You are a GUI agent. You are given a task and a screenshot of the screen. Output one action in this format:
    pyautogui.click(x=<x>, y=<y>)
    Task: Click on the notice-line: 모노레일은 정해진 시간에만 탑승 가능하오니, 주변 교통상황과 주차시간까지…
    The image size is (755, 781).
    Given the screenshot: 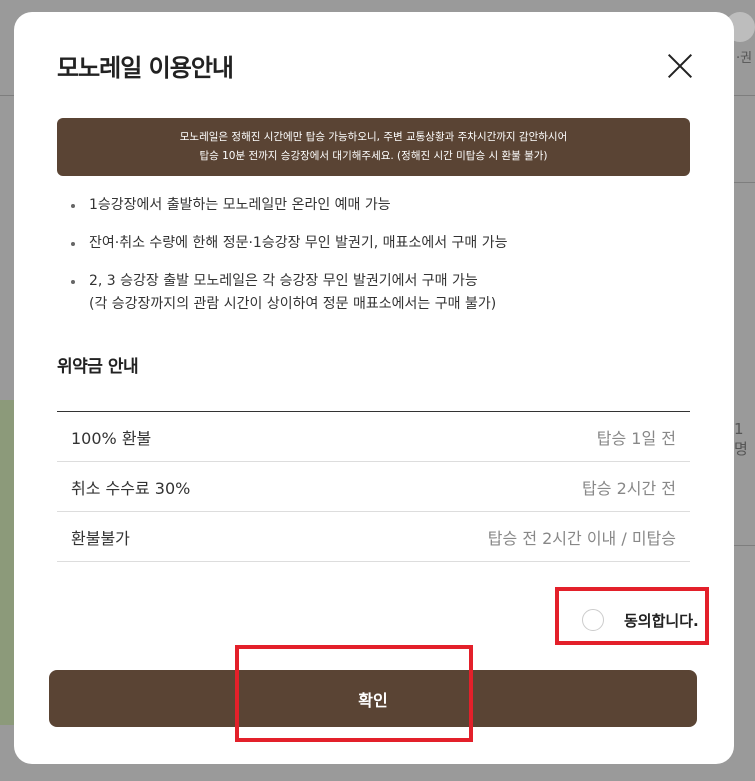 What is the action you would take?
    pyautogui.click(x=373, y=137)
    